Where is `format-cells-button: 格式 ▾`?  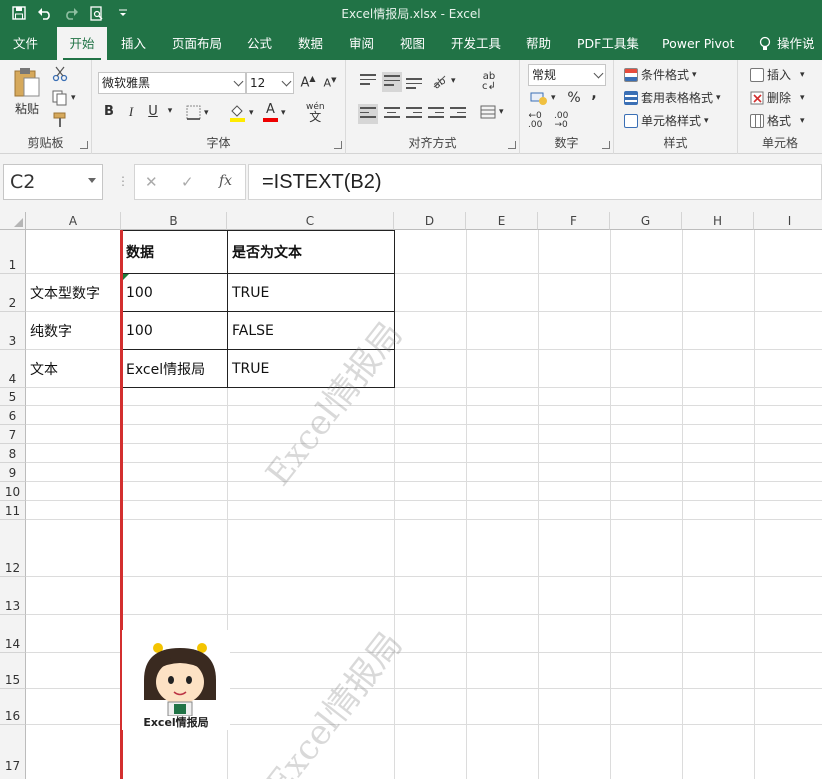 format-cells-button: 格式 ▾ is located at coordinates (777, 120).